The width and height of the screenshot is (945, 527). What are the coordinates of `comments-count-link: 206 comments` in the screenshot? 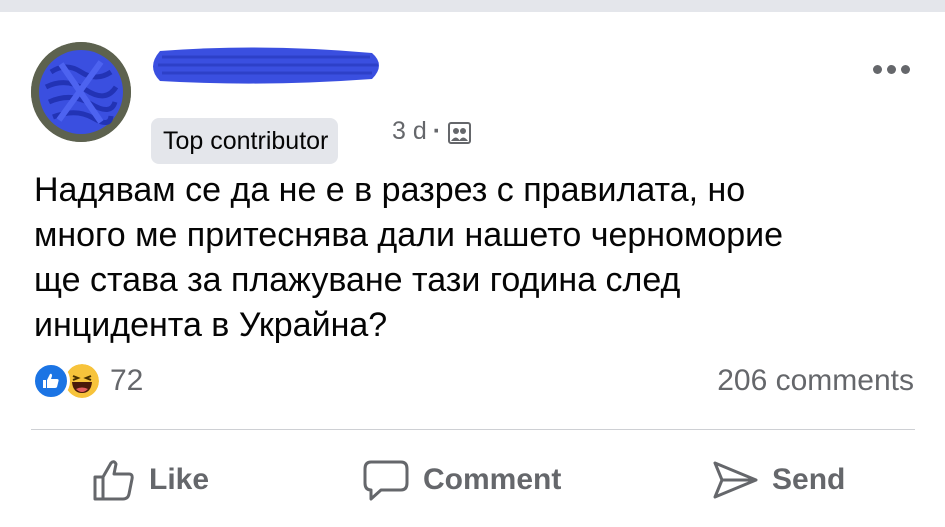 It's located at (815, 381).